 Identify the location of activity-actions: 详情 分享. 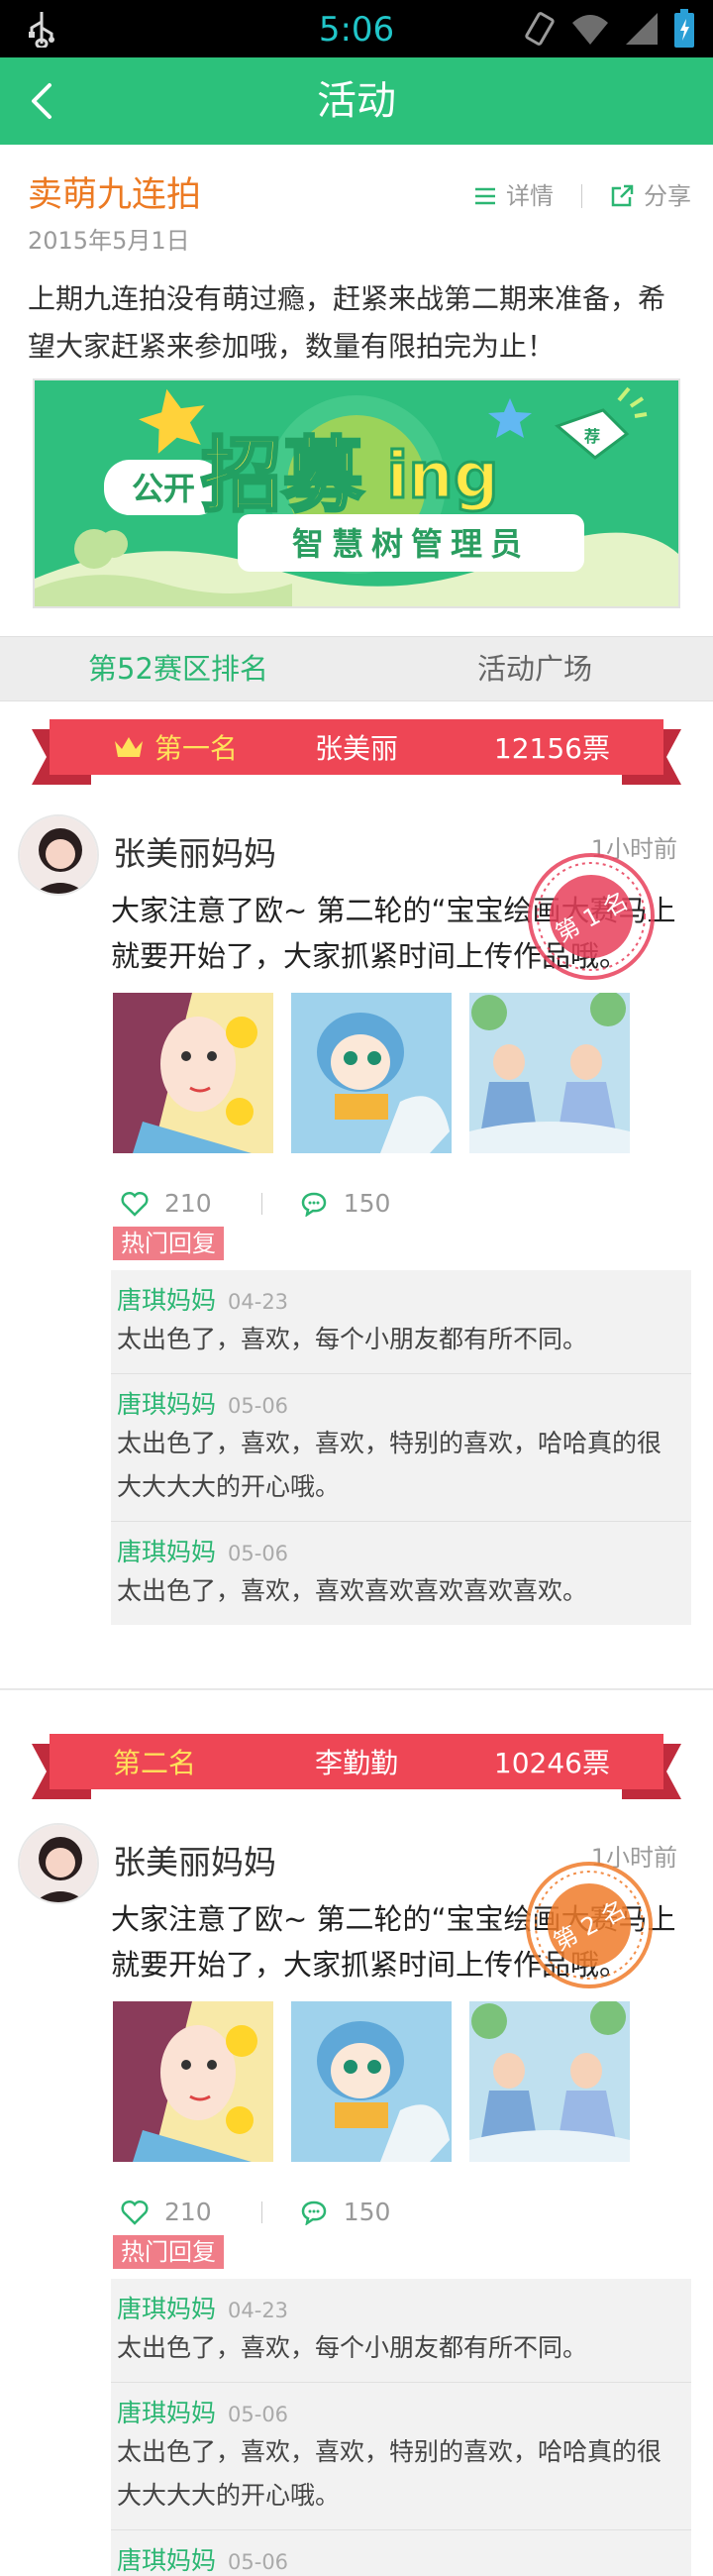
(582, 196).